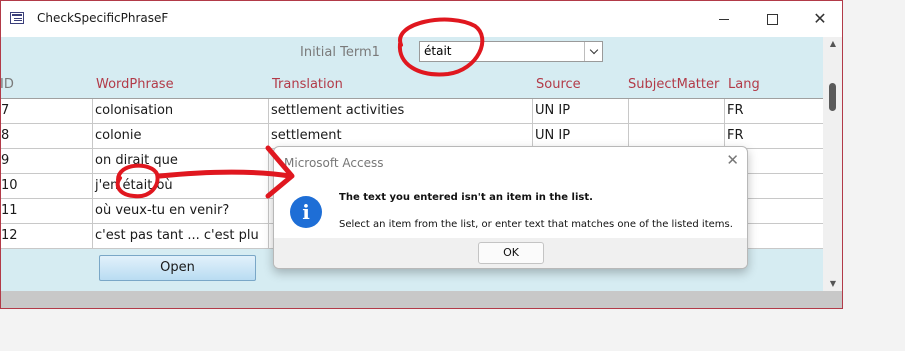 This screenshot has width=905, height=351. Describe the element at coordinates (47, 236) in the screenshot. I see `cell-id: 12` at that location.